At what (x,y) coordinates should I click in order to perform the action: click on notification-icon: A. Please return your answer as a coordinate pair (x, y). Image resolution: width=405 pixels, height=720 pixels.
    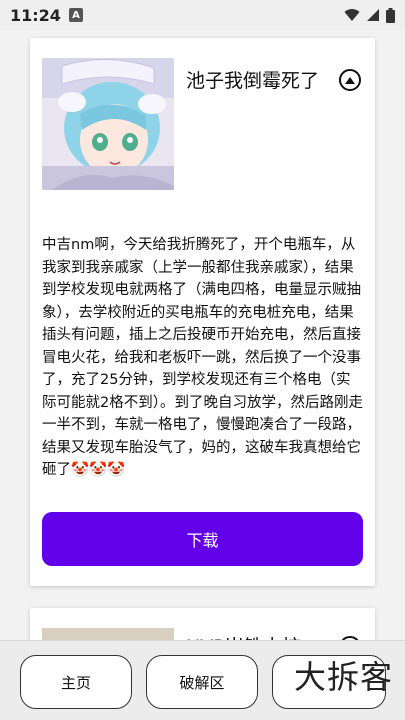
    Looking at the image, I should click on (75, 15).